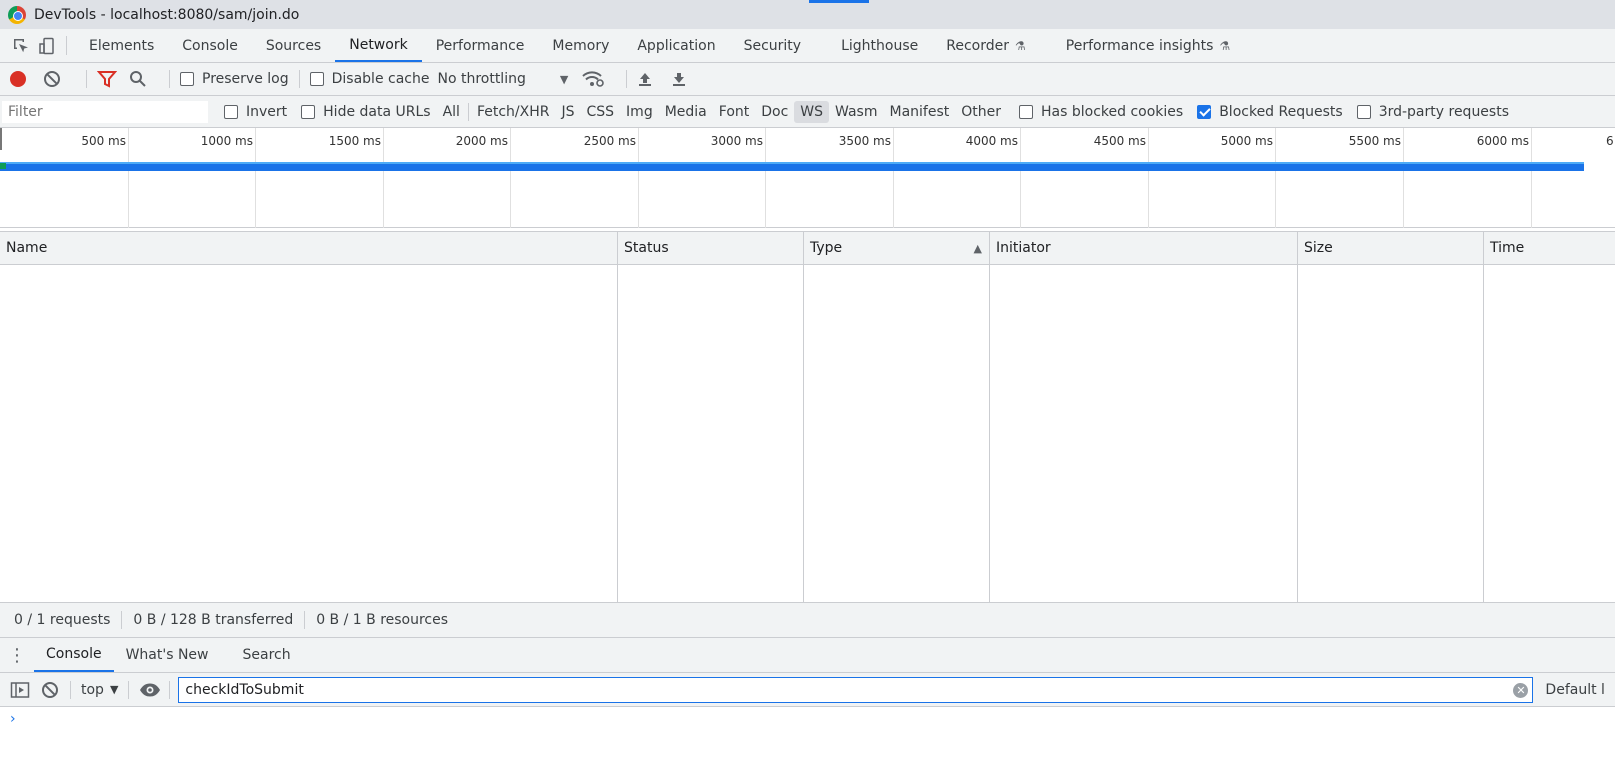  Describe the element at coordinates (21, 45) in the screenshot. I see `inspect-element-icon` at that location.